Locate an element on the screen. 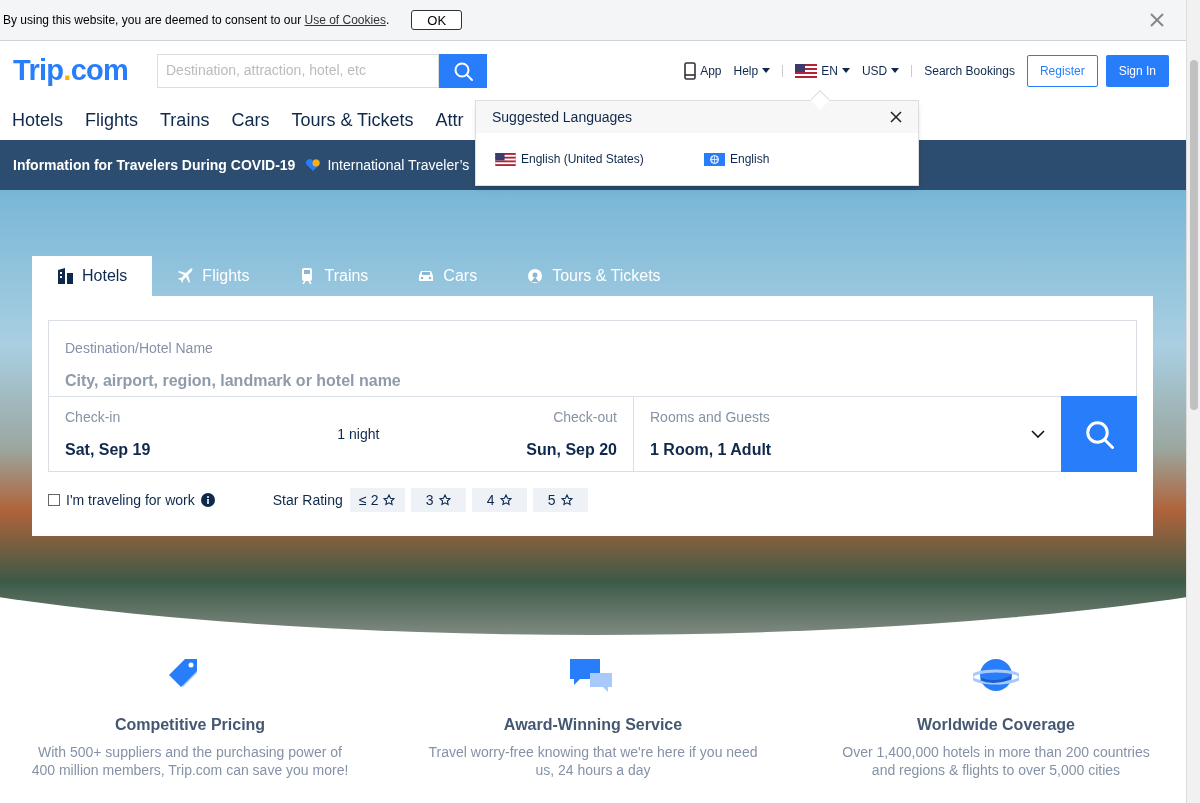 This screenshot has width=1200, height=803. phone-icon is located at coordinates (690, 70).